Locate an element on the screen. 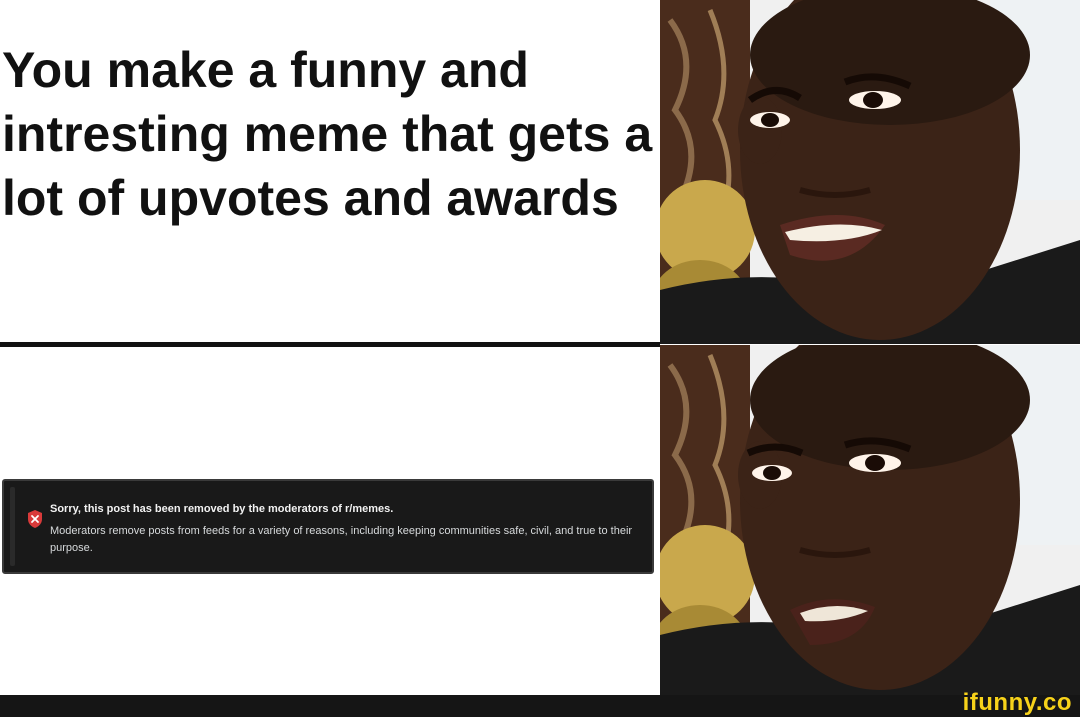 The height and width of the screenshot is (717, 1080). footer-bar: ifunny.co is located at coordinates (540, 703).